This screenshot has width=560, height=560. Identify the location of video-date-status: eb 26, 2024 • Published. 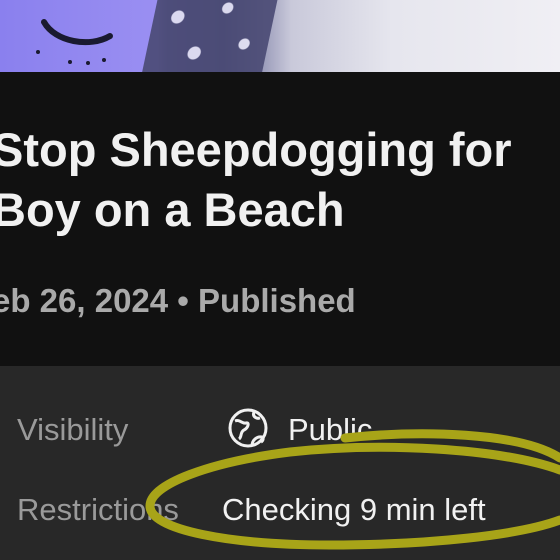
(178, 300).